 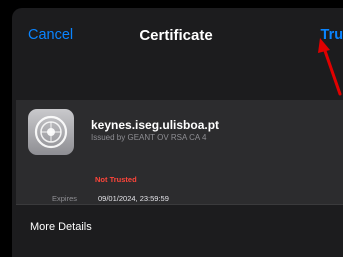 I want to click on expires-label: Expires, so click(x=65, y=198).